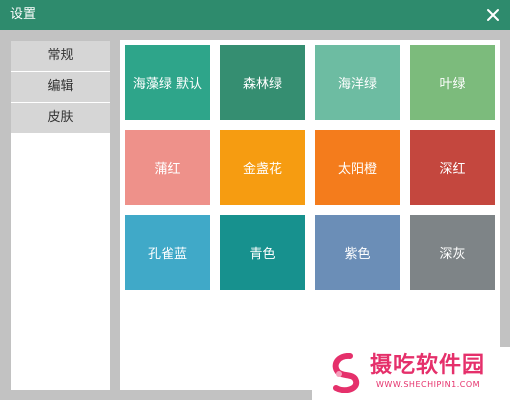 The image size is (510, 400). What do you see at coordinates (357, 82) in the screenshot?
I see `skin-tile: 海洋绿` at bounding box center [357, 82].